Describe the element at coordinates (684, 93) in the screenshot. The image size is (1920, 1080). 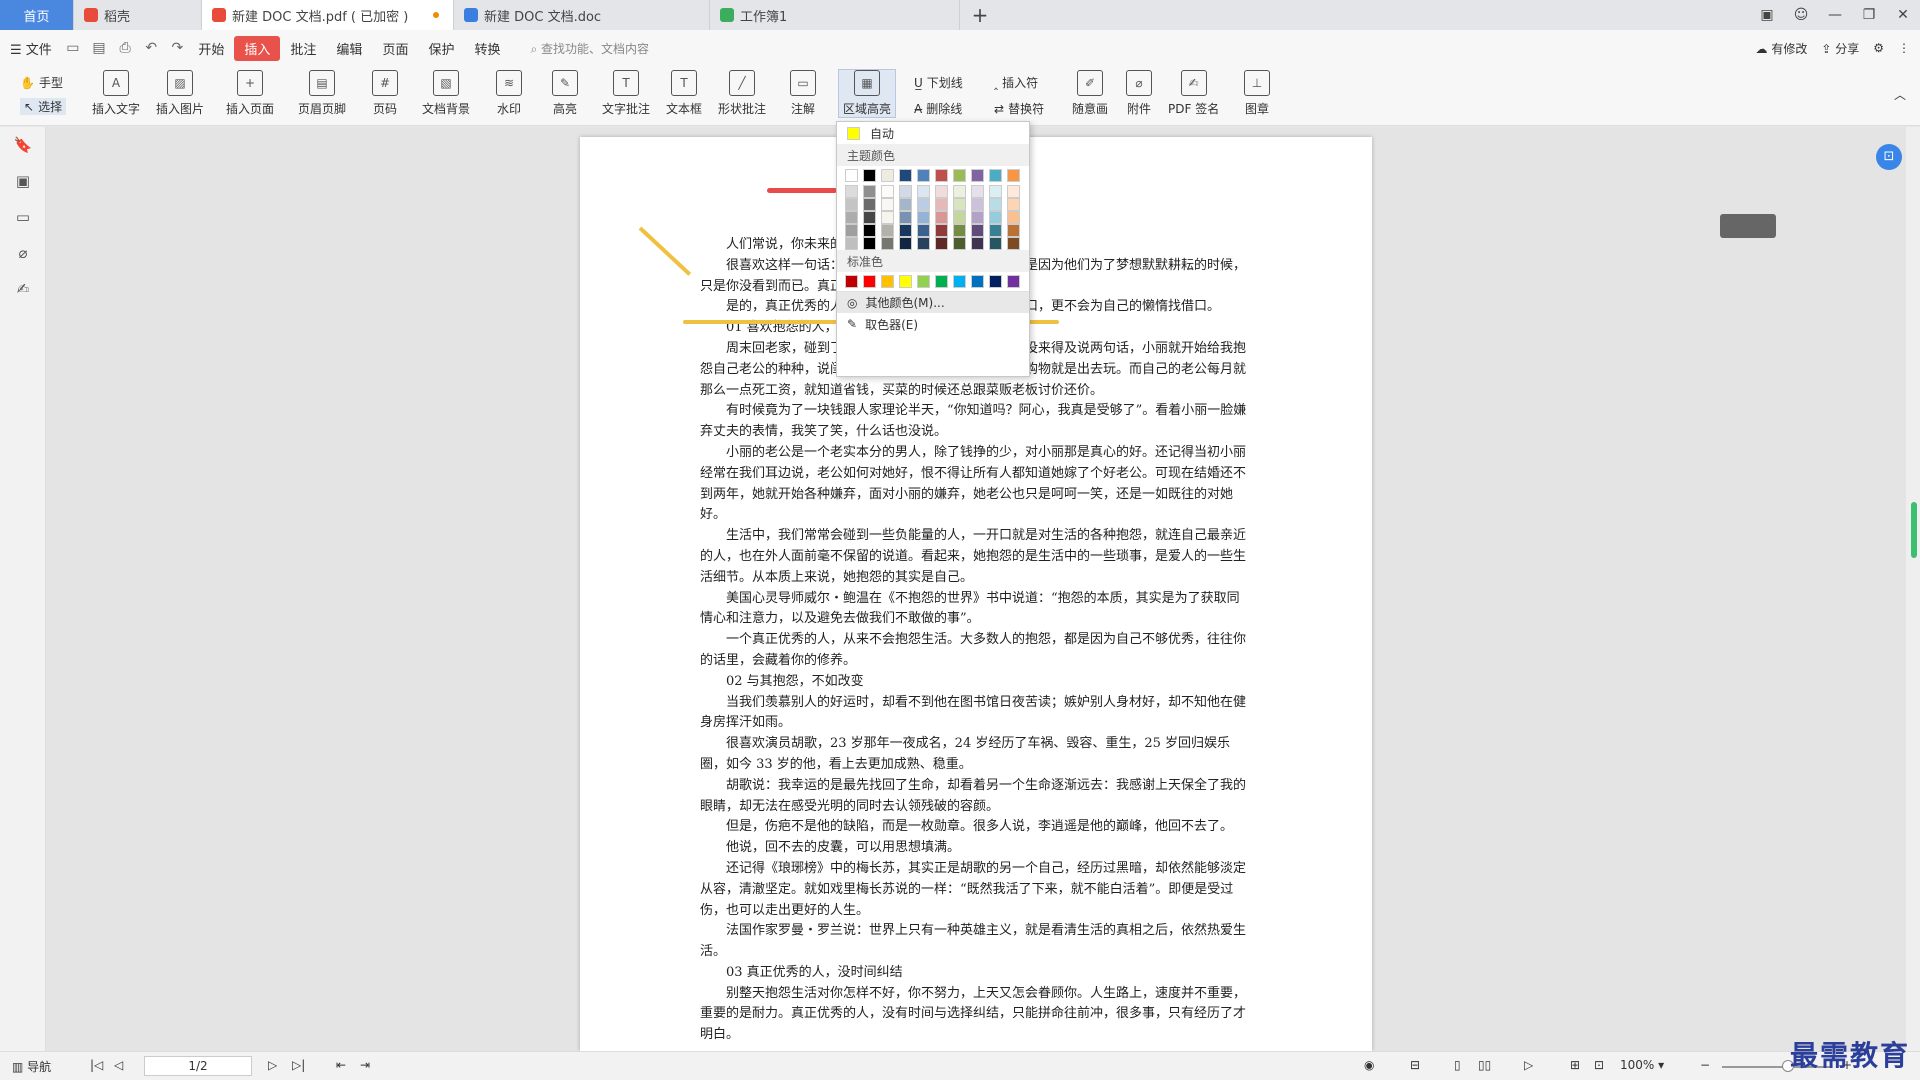
I see `textbox-button: T 文本框` at that location.